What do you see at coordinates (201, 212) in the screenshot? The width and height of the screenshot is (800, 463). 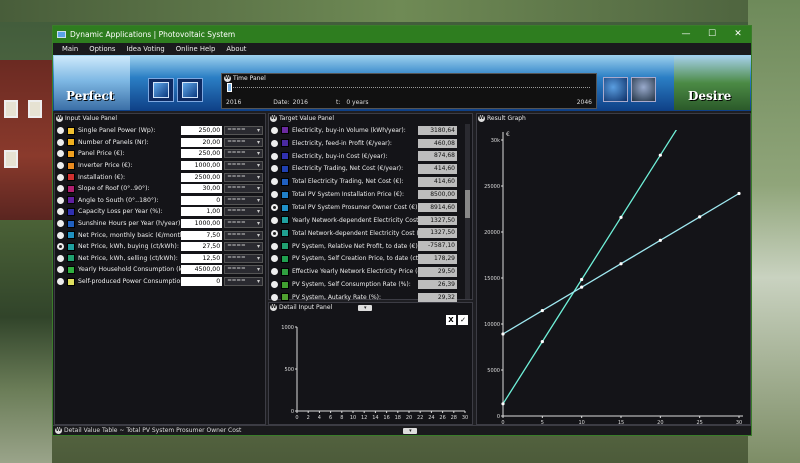 I see `input-value-field: 1,00` at bounding box center [201, 212].